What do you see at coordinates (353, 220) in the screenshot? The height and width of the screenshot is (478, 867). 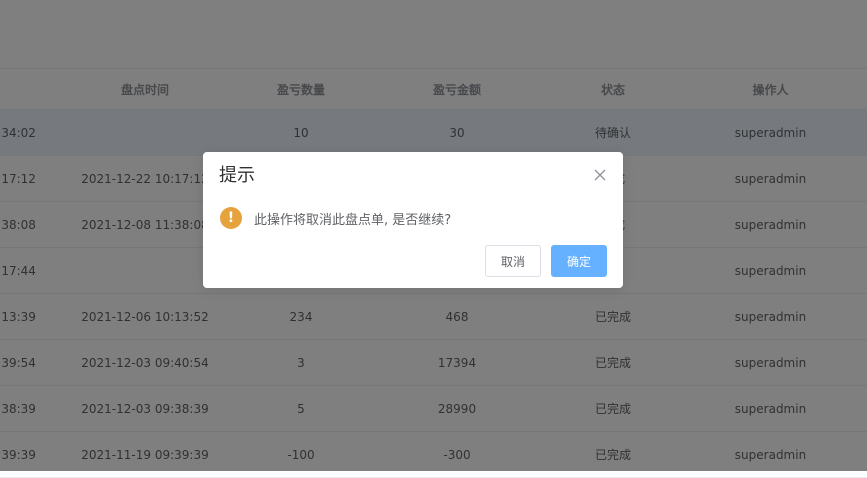 I see `dialog-message: 此操作将取消此盘点单, 是否继续?` at bounding box center [353, 220].